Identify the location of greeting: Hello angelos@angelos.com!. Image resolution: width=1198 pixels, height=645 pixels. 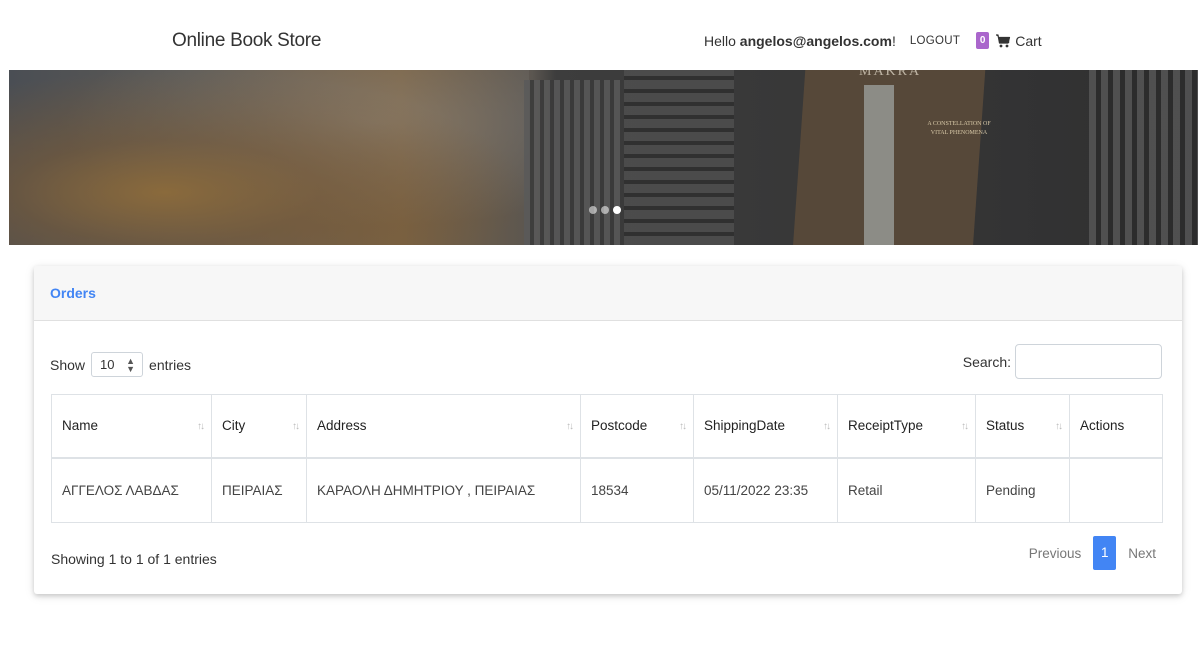
(800, 41).